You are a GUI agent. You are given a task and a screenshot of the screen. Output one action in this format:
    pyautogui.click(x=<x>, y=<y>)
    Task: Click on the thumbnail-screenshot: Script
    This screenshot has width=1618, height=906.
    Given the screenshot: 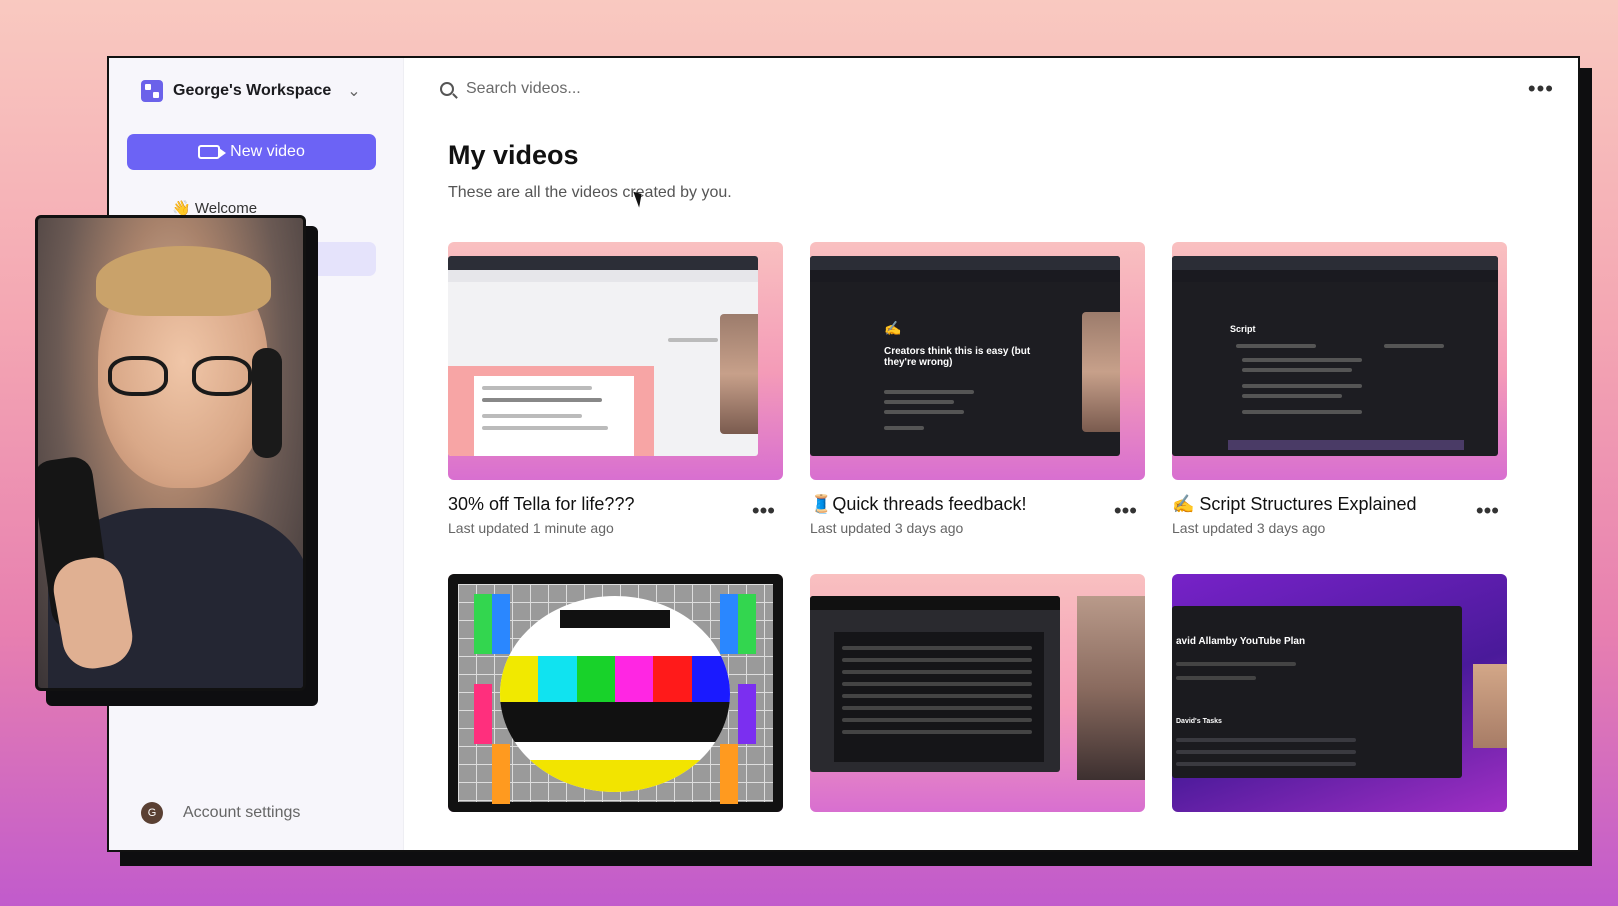 What is the action you would take?
    pyautogui.click(x=1335, y=356)
    